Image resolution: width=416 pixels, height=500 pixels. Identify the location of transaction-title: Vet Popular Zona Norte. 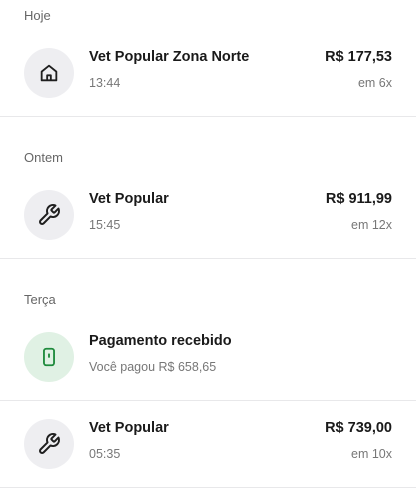
(169, 57).